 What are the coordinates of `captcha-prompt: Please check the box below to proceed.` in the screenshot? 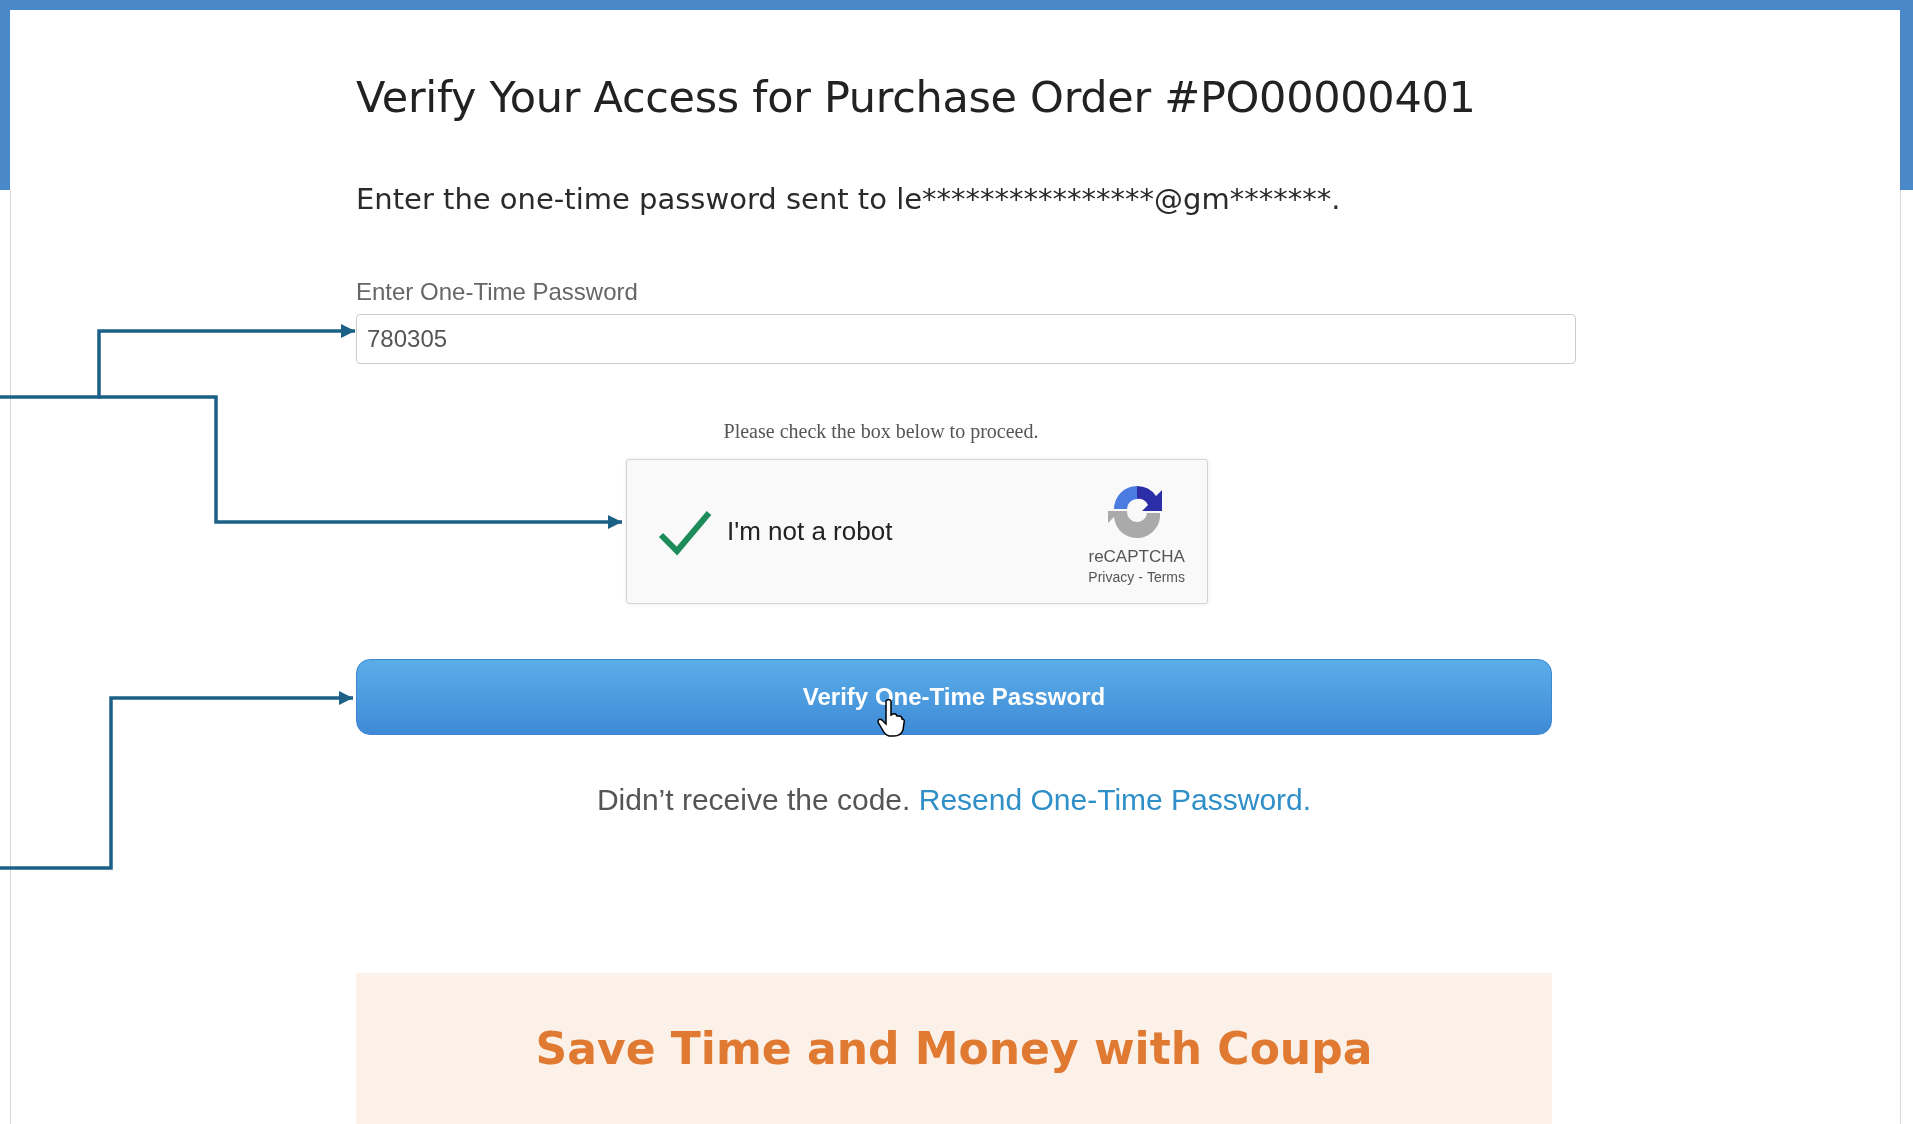 It's located at (881, 431).